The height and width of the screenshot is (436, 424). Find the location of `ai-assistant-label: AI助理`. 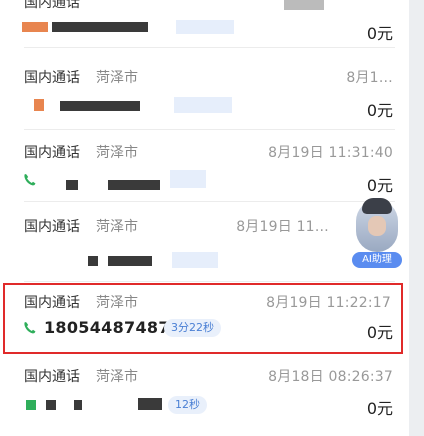

ai-assistant-label: AI助理 is located at coordinates (377, 260).